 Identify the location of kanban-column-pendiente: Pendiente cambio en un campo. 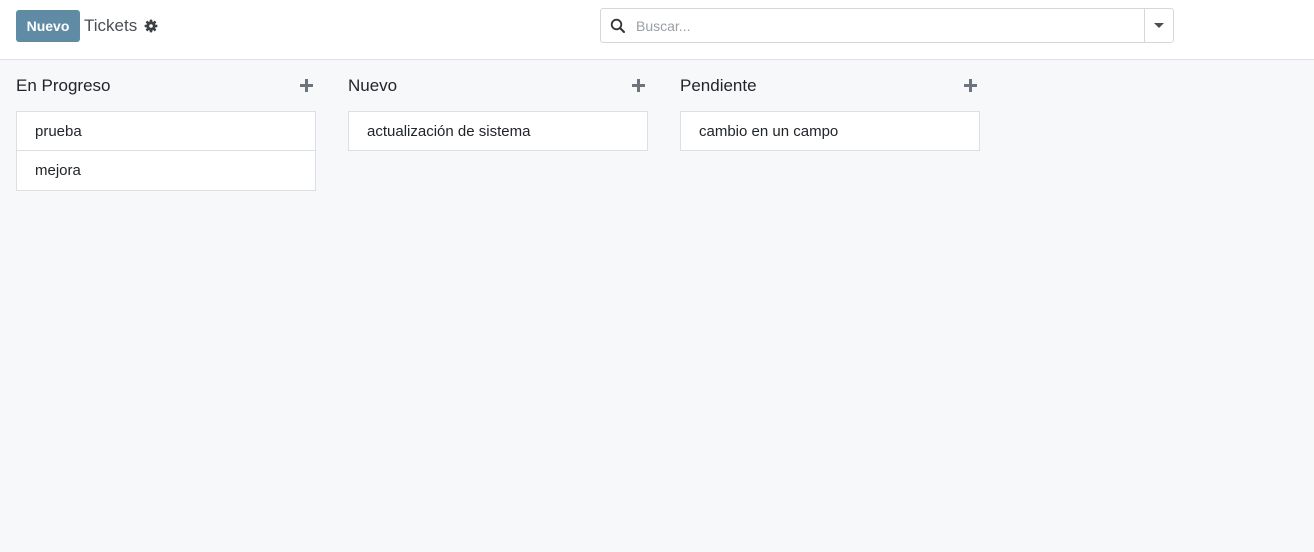
(830, 111).